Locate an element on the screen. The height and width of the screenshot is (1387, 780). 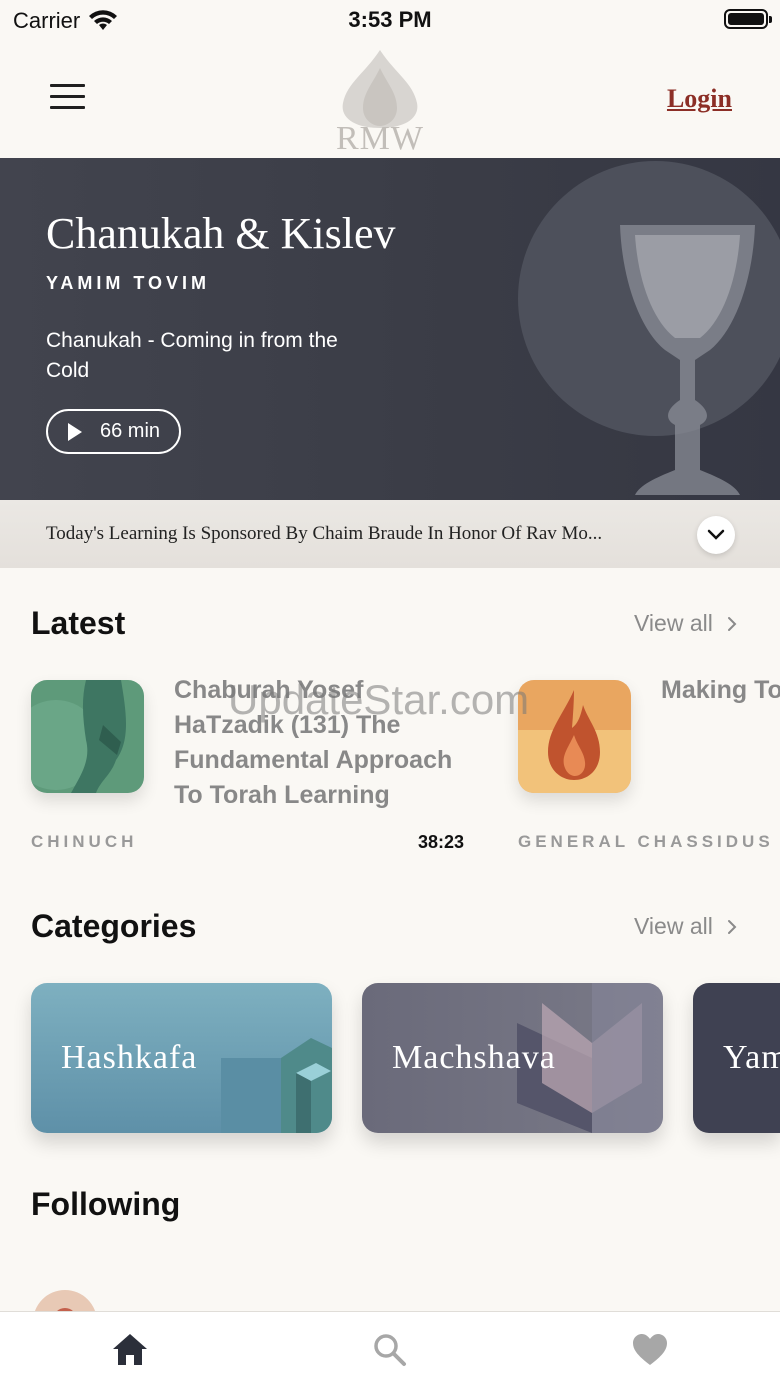
hand-illustration-icon is located at coordinates (78, 736).